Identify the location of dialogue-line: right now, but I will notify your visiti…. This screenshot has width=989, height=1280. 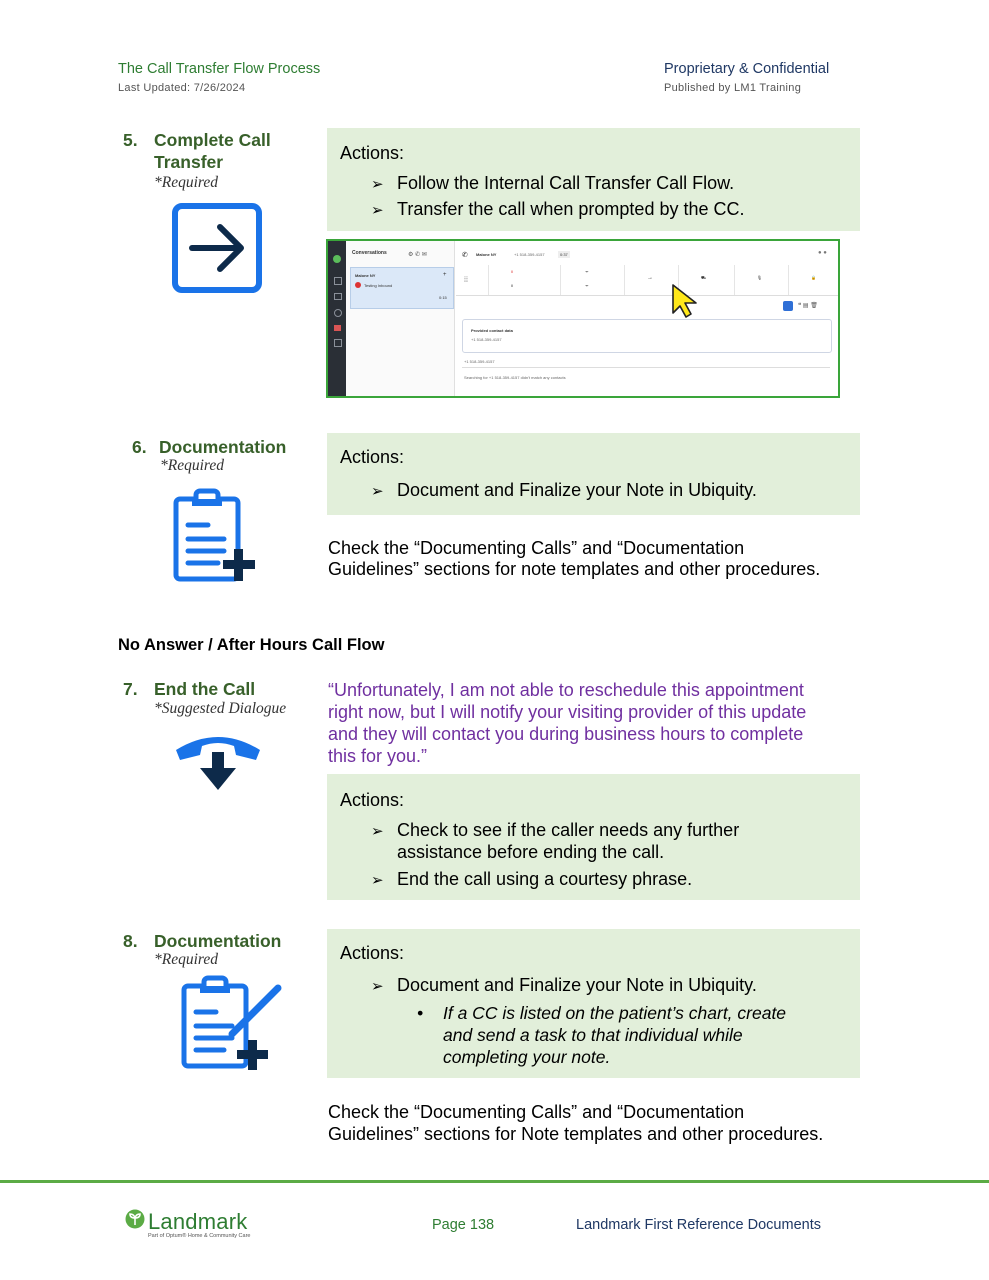
(567, 712).